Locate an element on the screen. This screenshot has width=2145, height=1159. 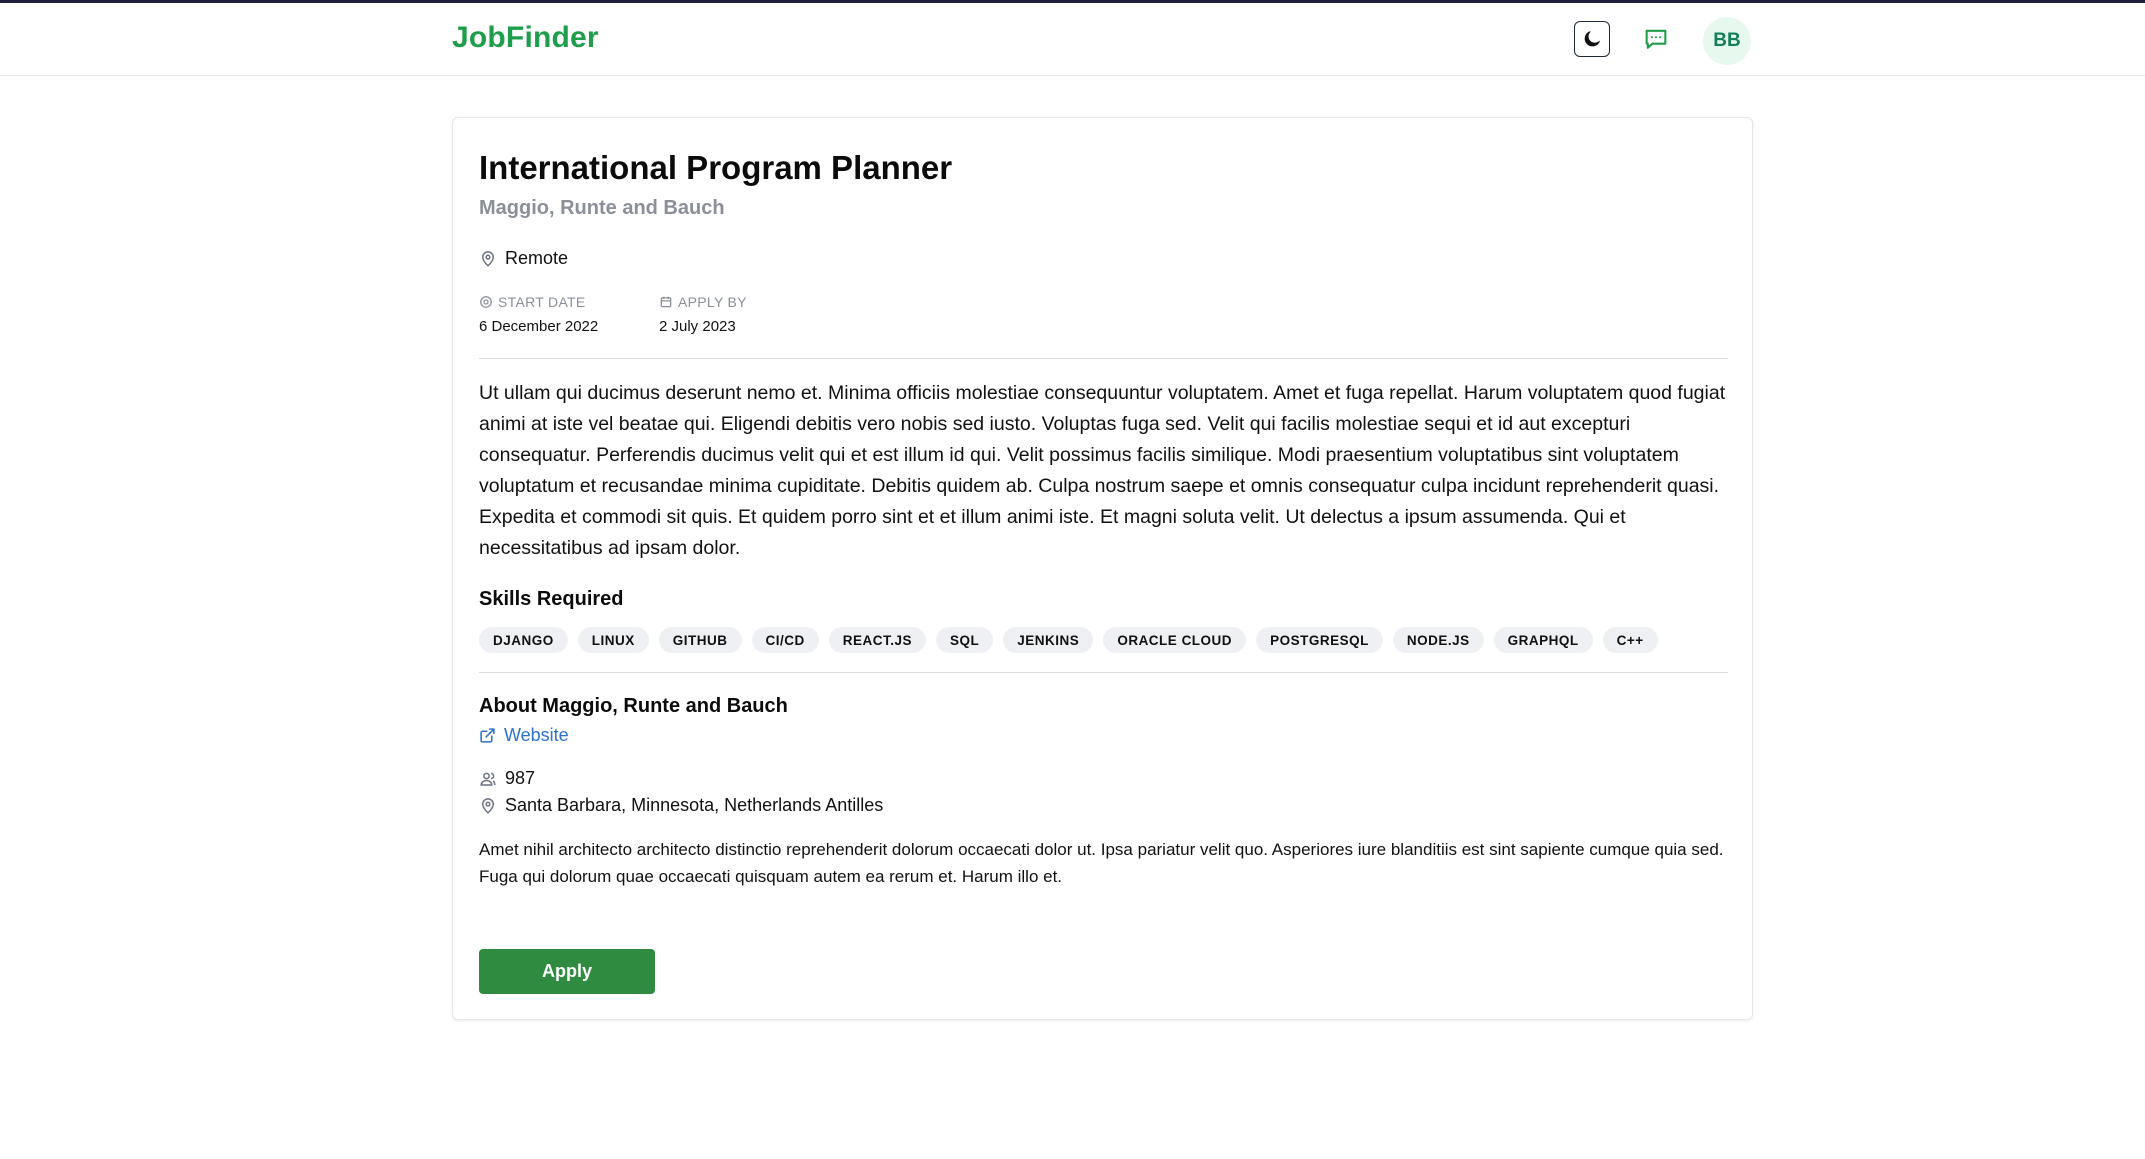
about-company-heading: About Maggio, Runte and Bauch is located at coordinates (633, 706).